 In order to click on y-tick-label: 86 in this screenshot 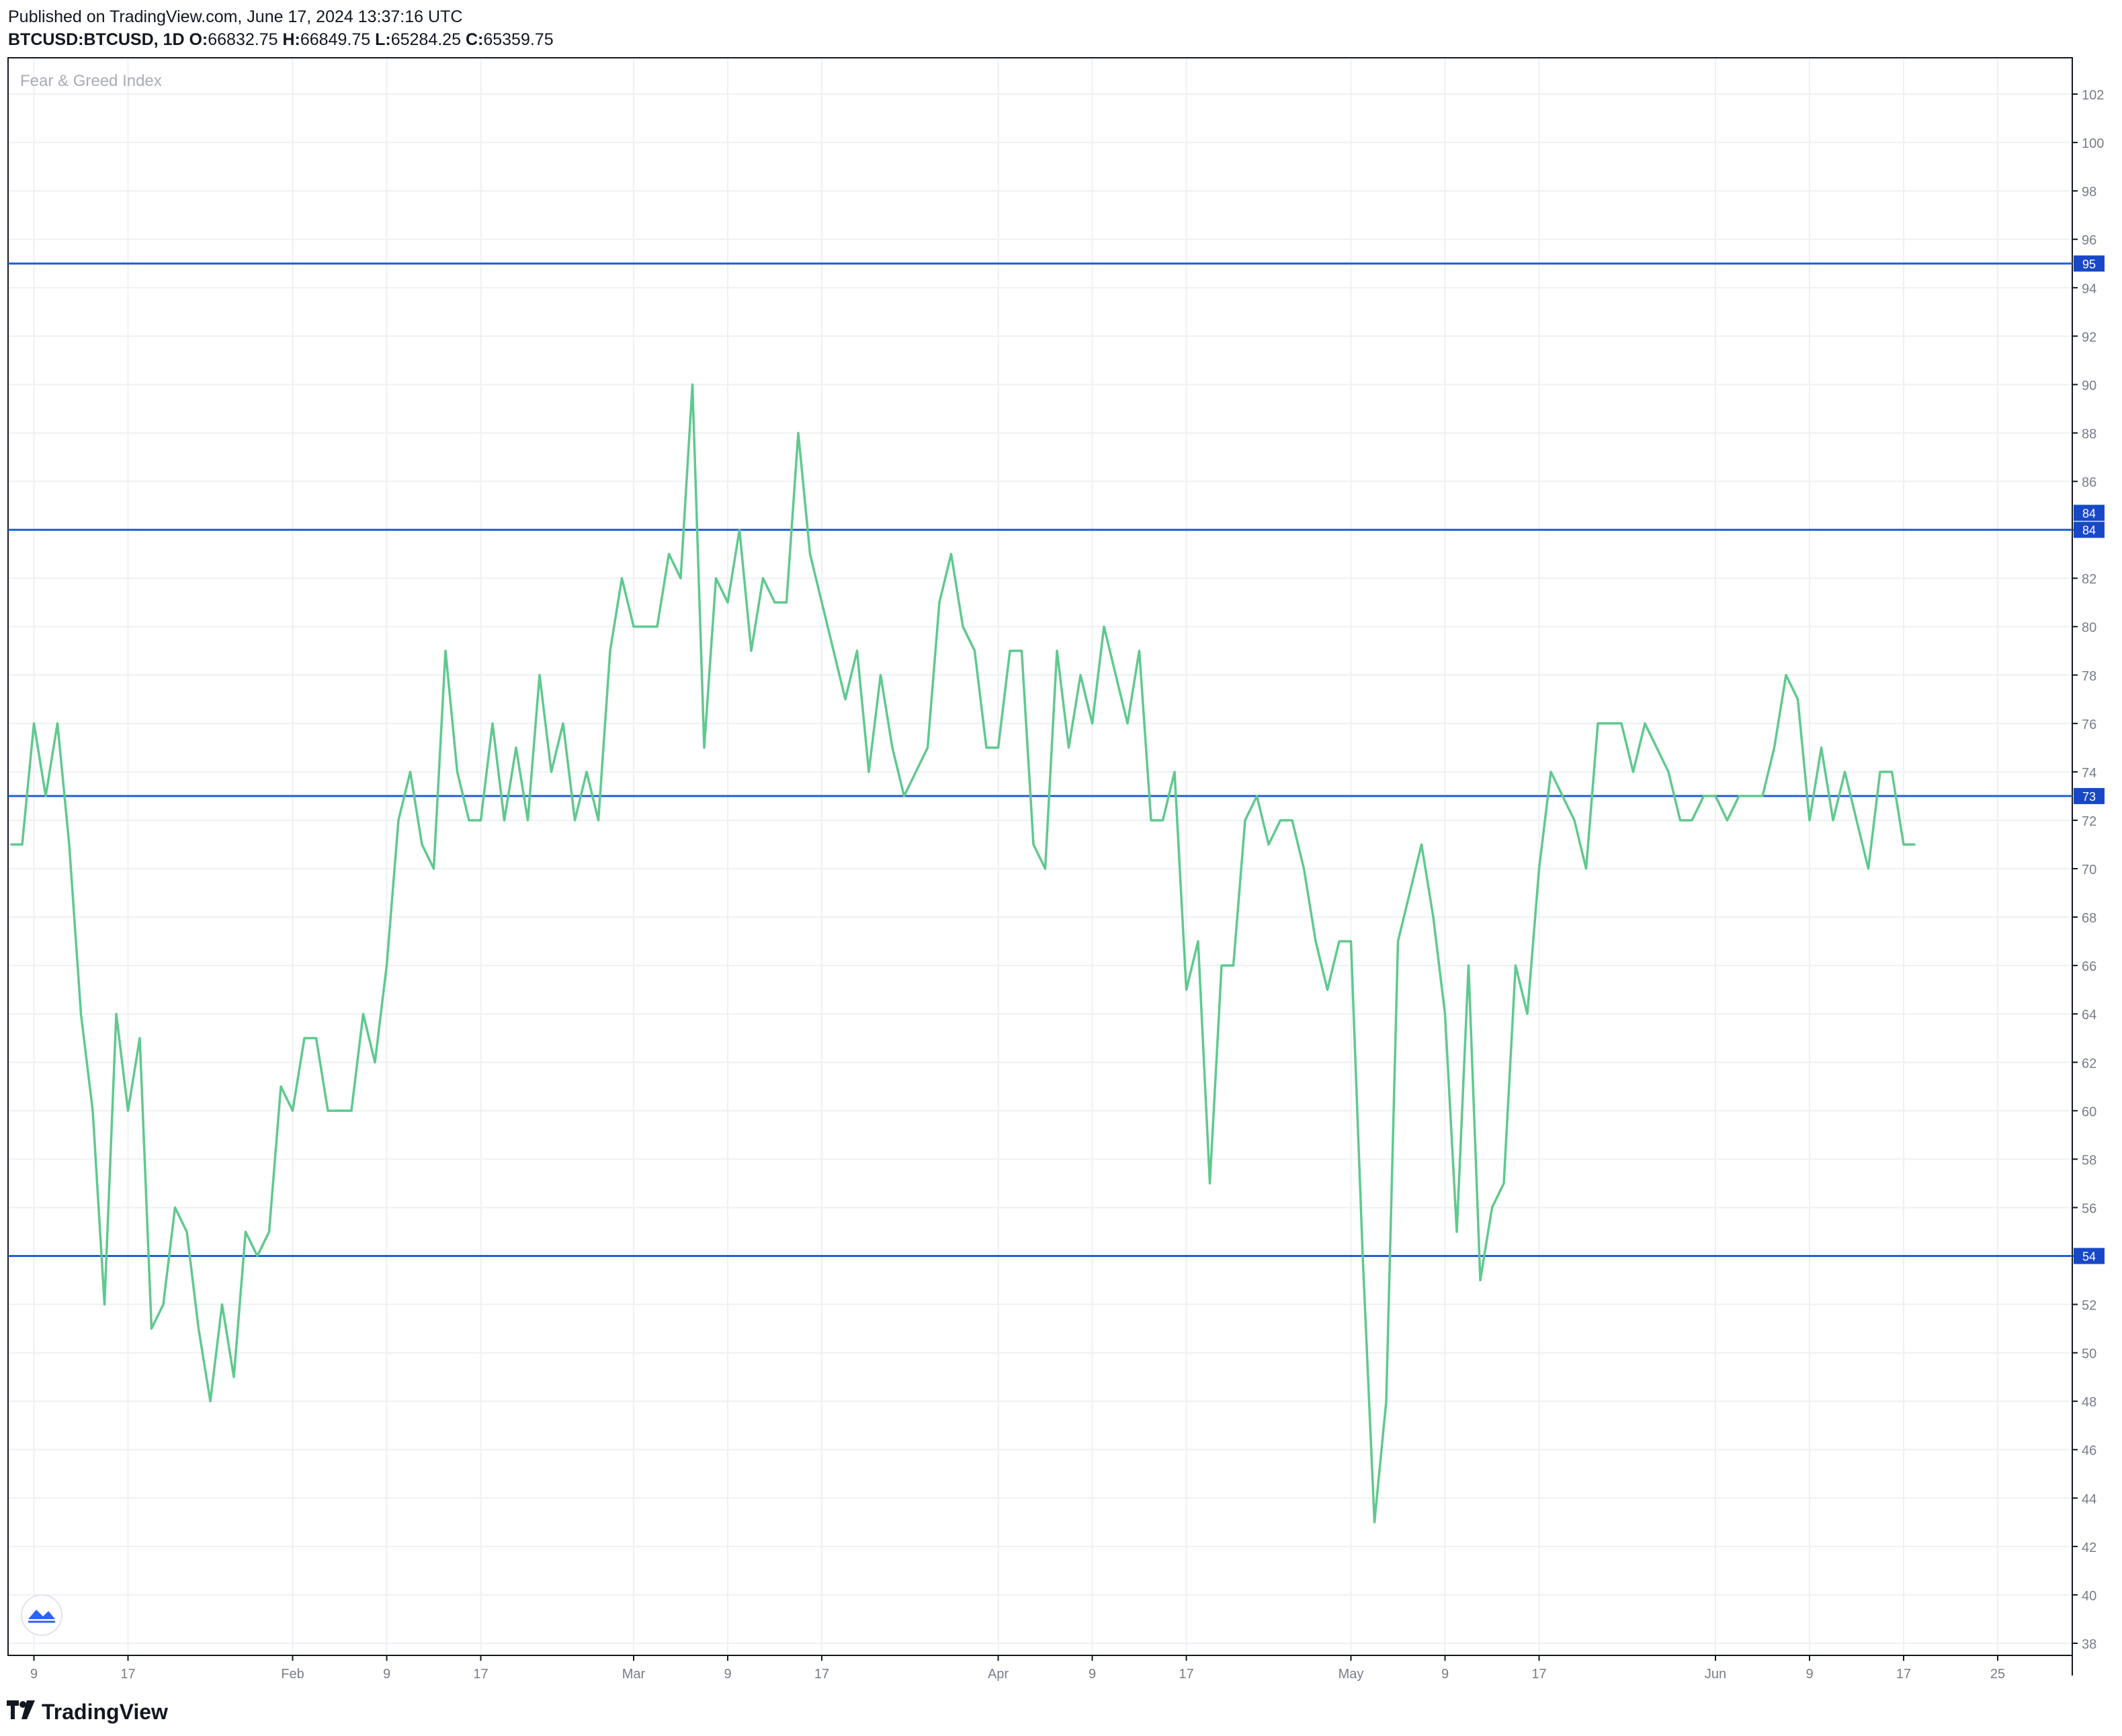, I will do `click(2089, 483)`.